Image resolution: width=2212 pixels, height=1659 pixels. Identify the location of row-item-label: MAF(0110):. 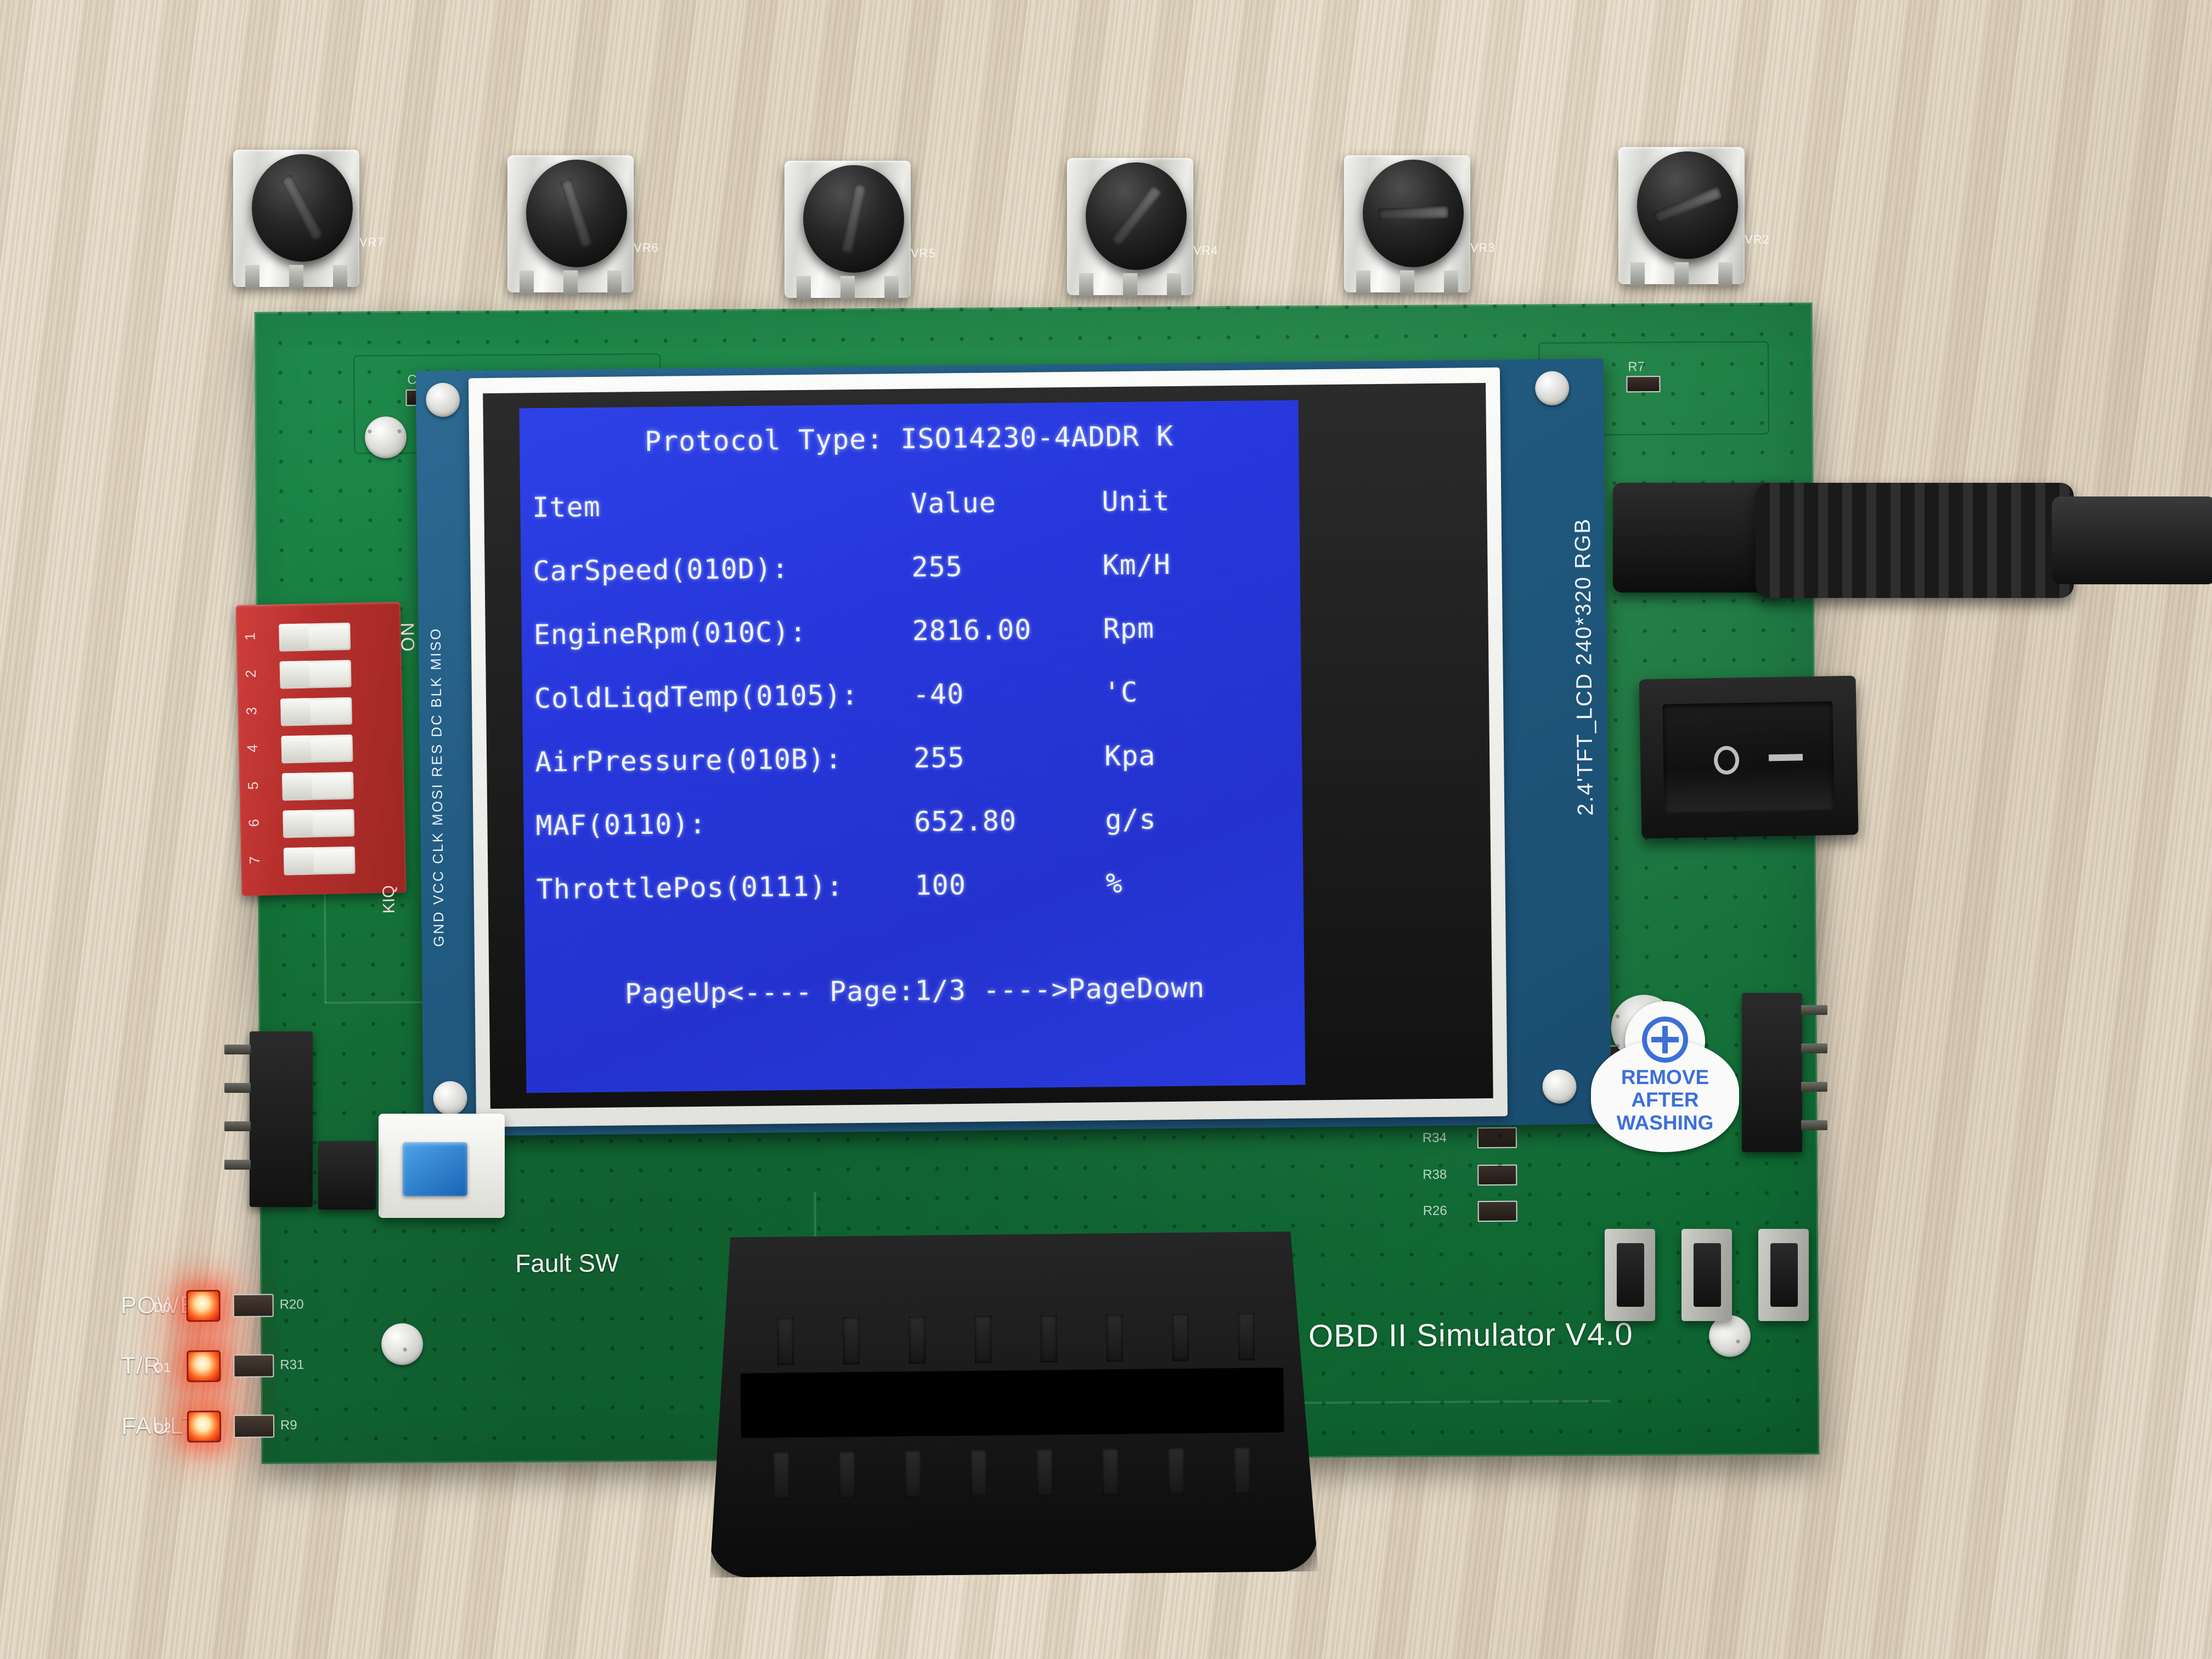
(621, 825).